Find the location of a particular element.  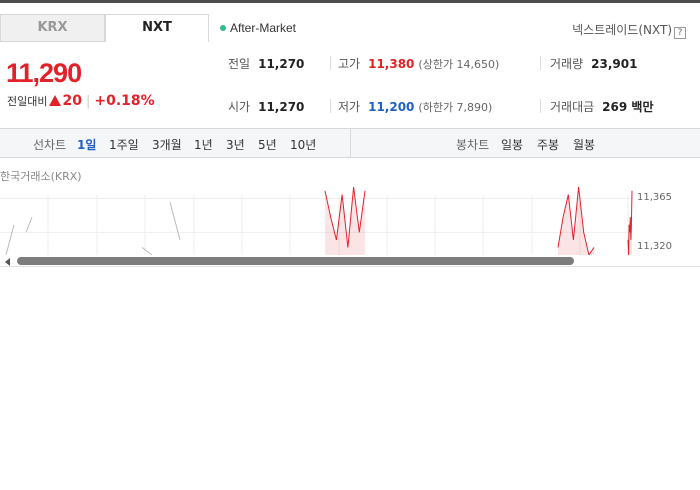

period-10y: 10년 is located at coordinates (303, 144).